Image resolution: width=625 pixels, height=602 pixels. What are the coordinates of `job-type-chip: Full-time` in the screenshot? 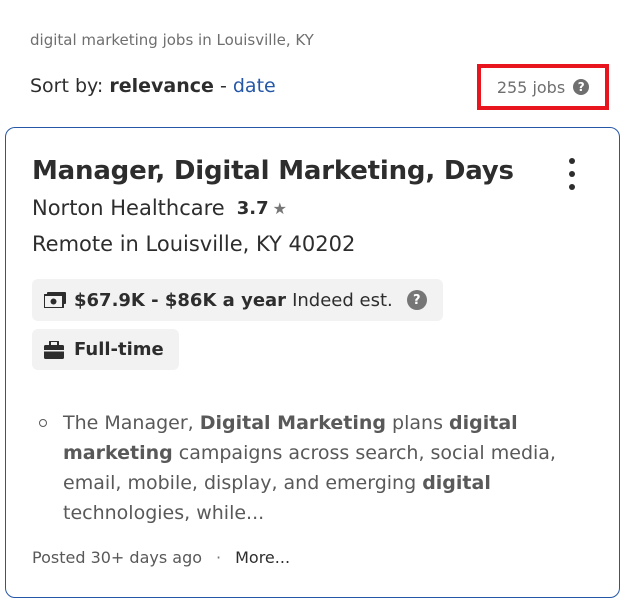 It's located at (105, 349).